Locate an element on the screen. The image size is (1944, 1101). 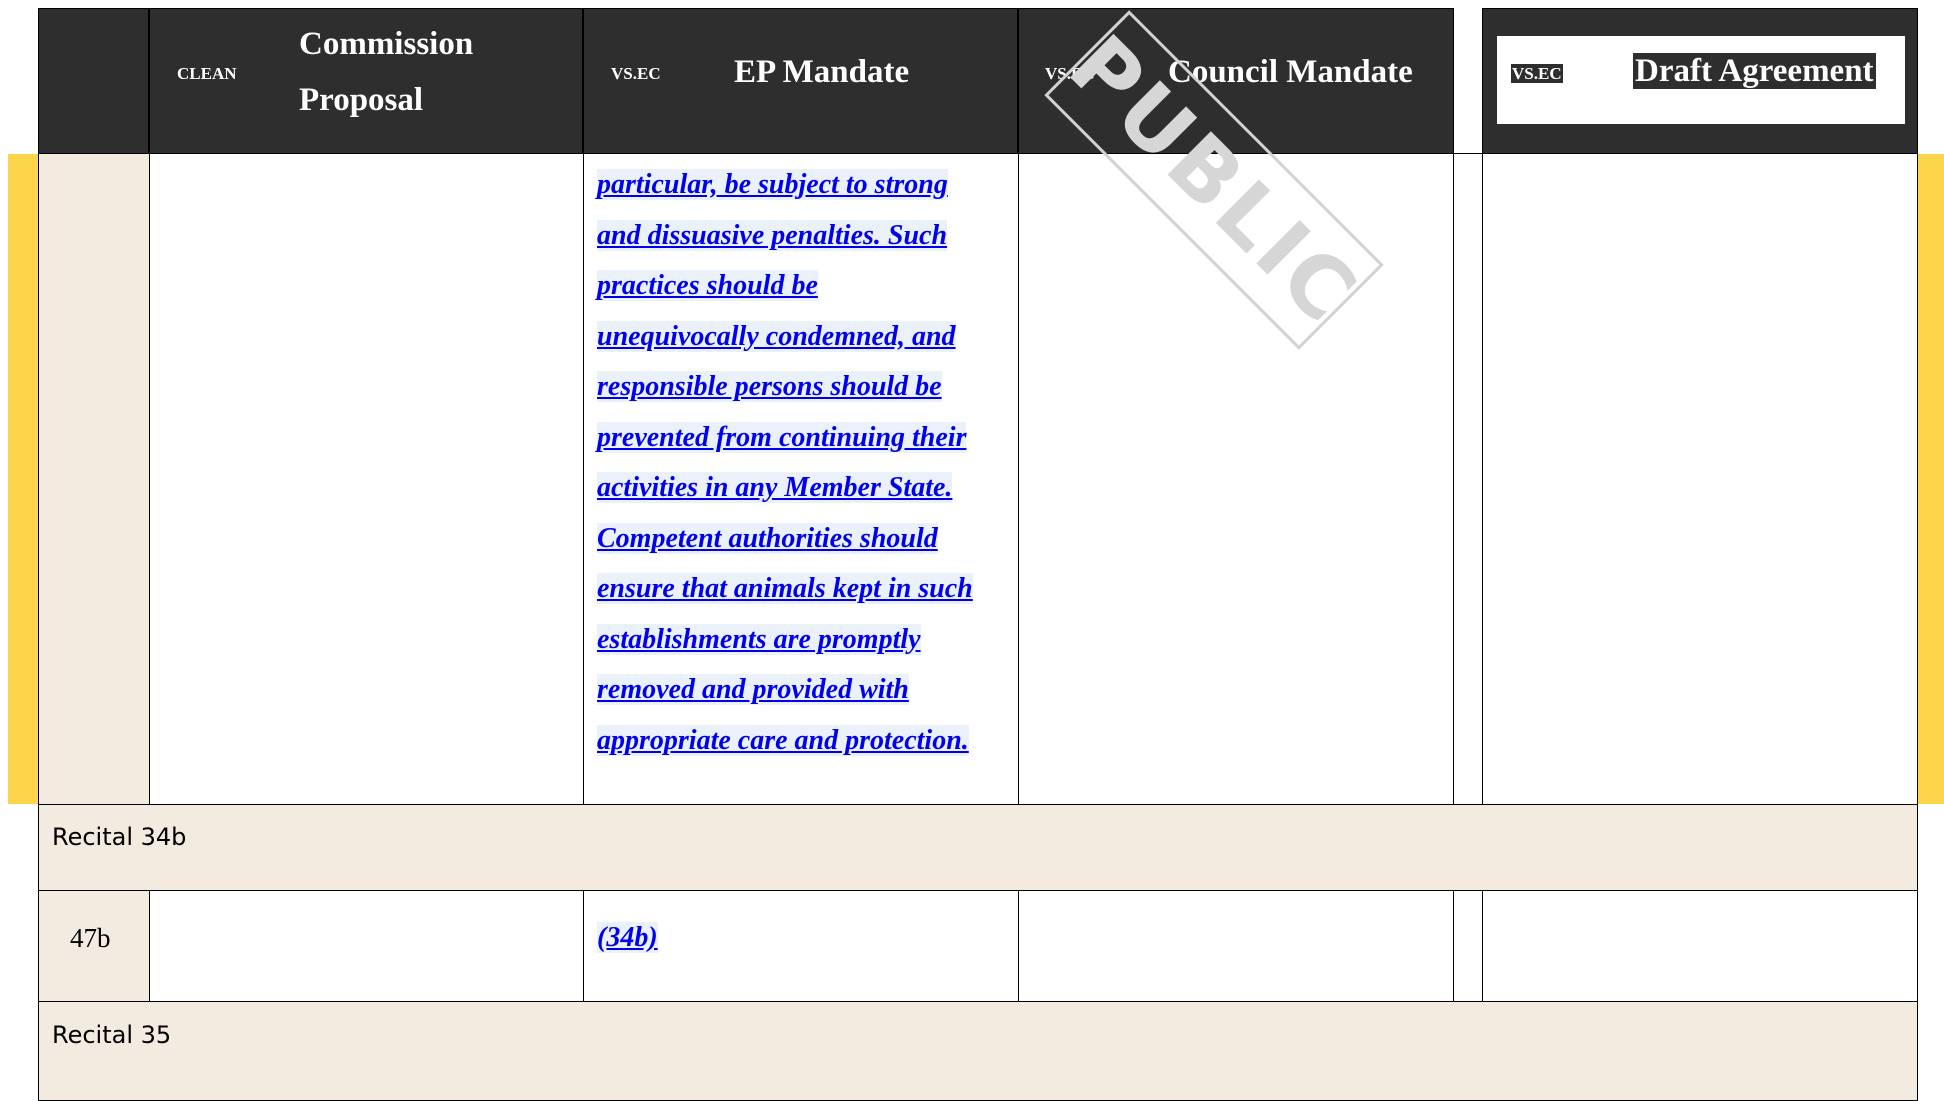
change-marker-right is located at coordinates (1931, 479).